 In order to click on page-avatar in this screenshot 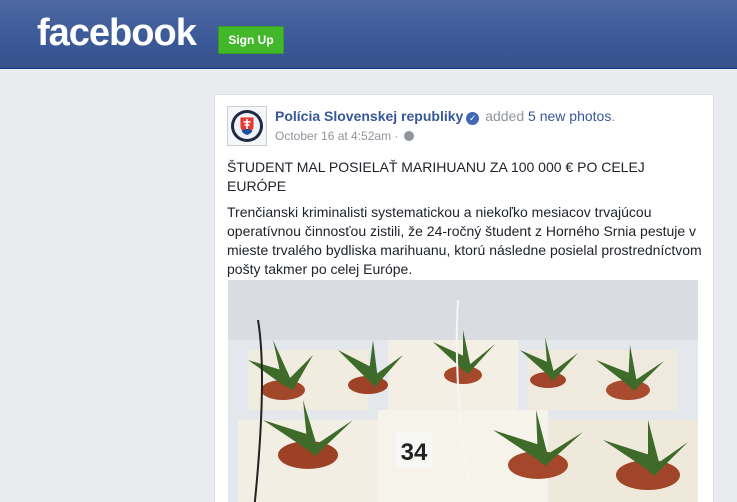, I will do `click(247, 126)`.